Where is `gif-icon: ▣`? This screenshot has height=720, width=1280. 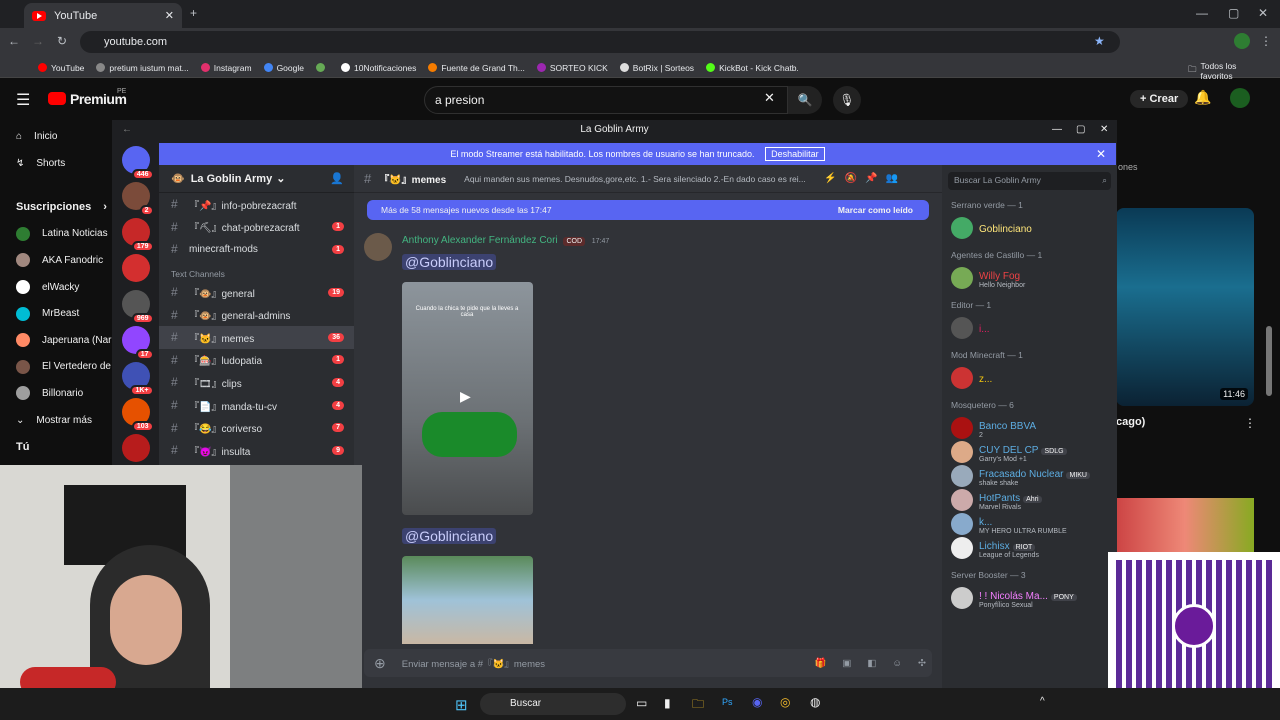 gif-icon: ▣ is located at coordinates (846, 663).